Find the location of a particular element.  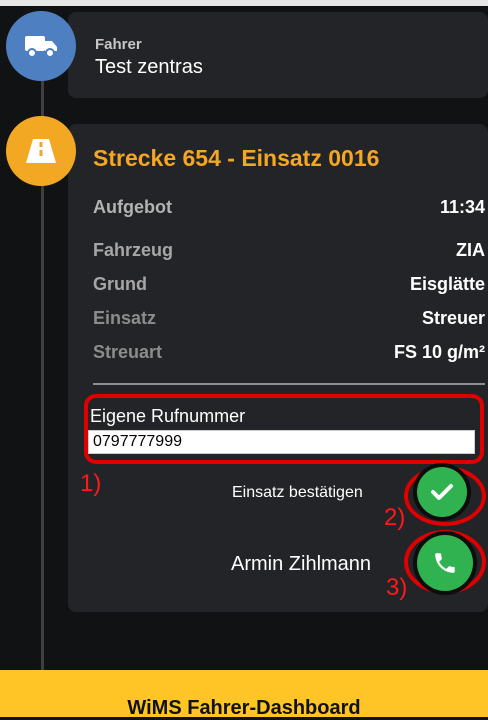

call-button is located at coordinates (445, 563).